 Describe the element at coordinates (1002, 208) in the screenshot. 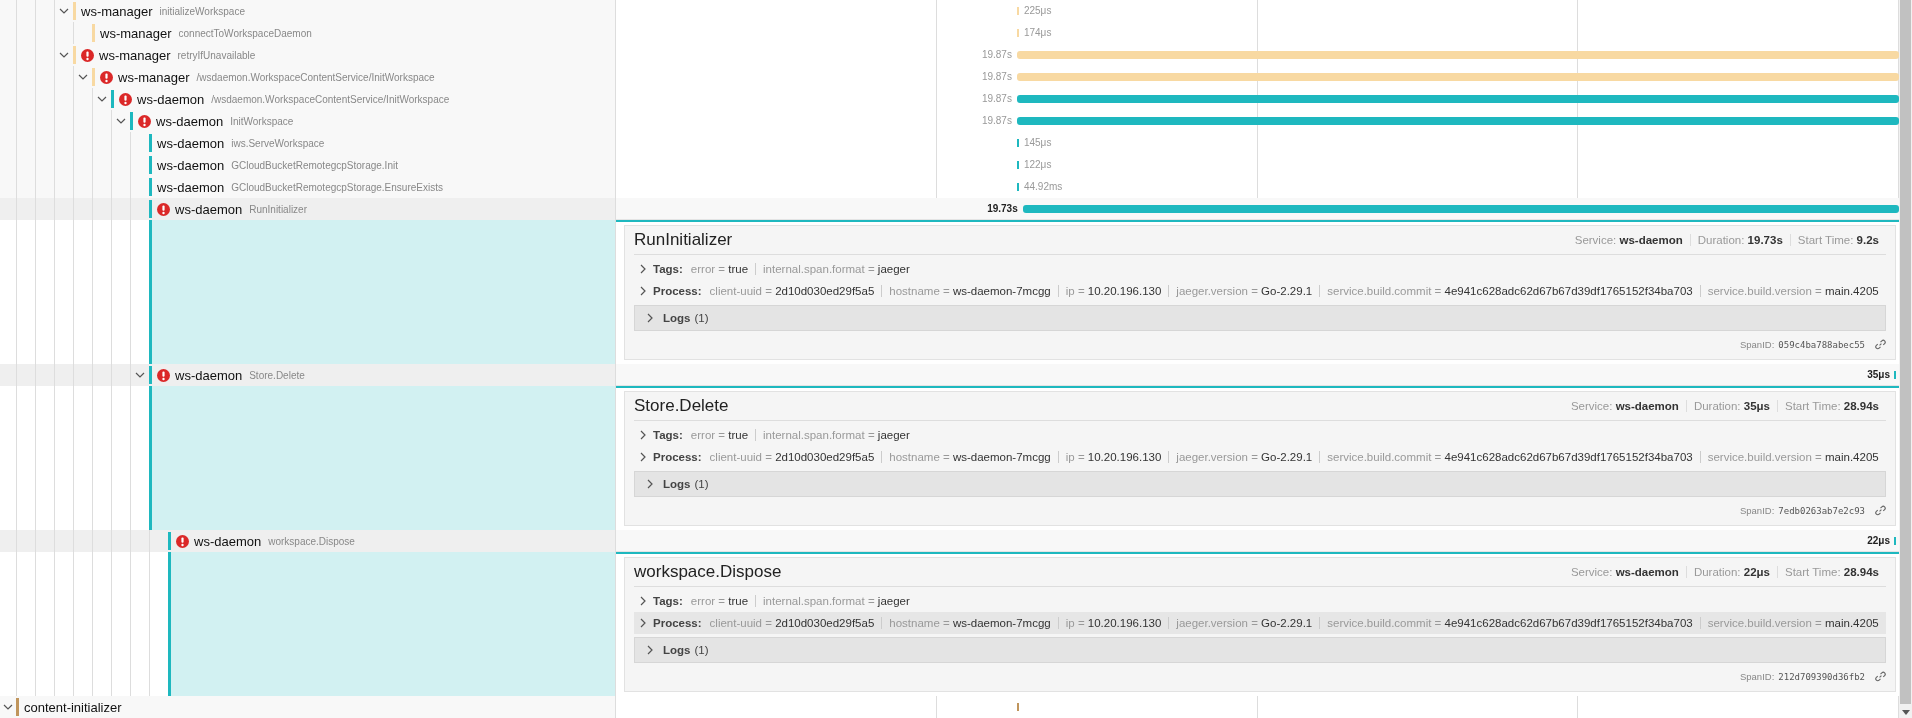

I see `duration-label: 19.73s` at that location.